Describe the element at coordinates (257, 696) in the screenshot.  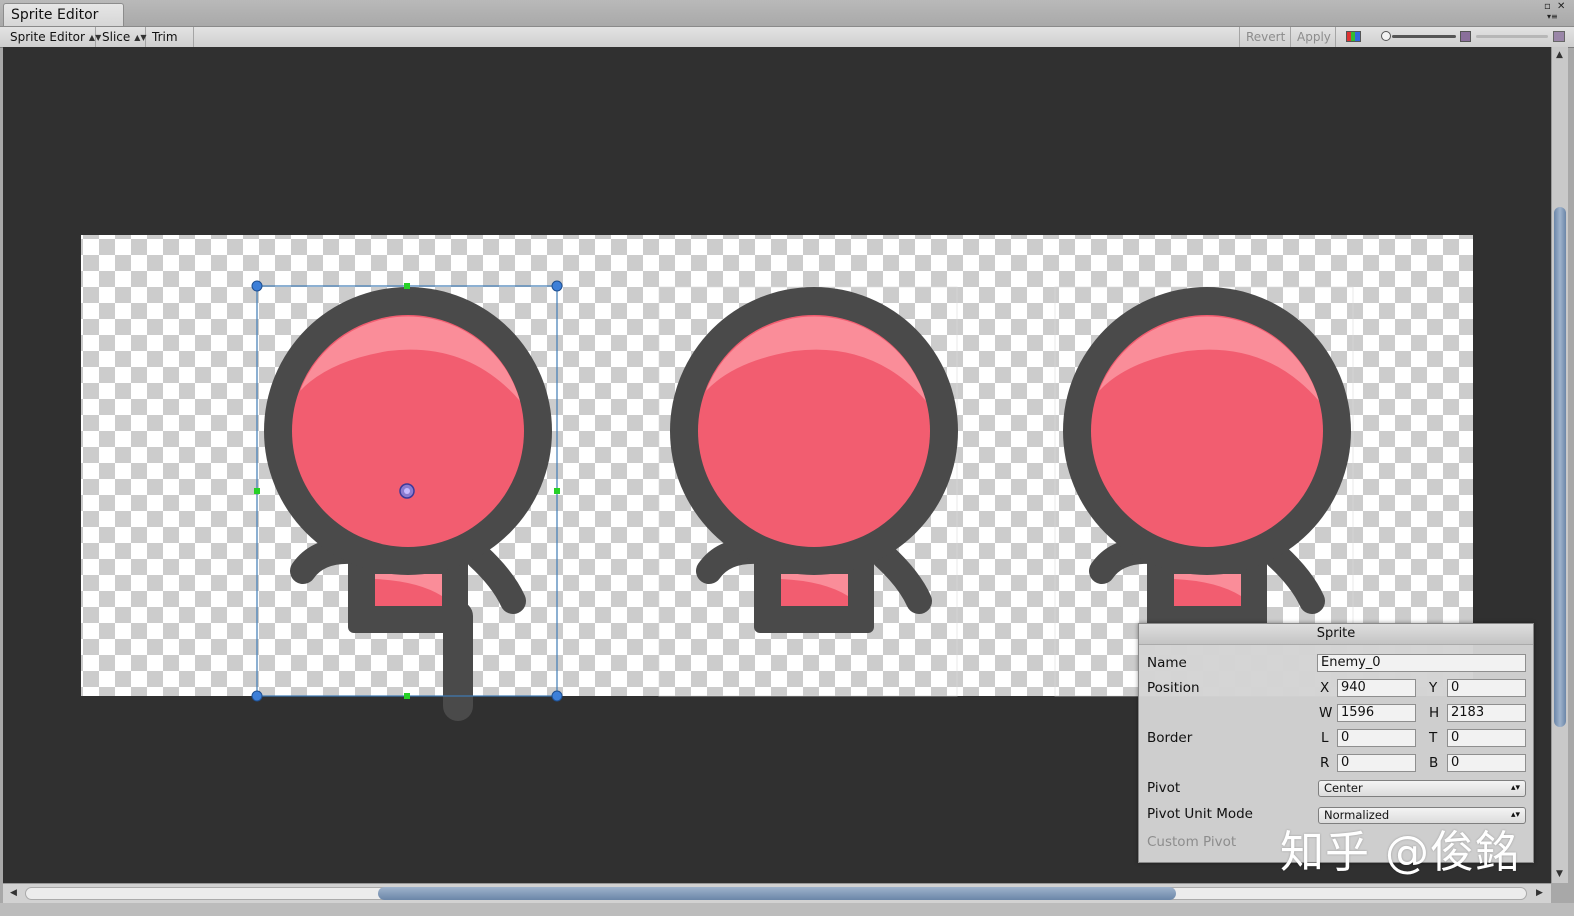
I see `corner-handle-bottom-left` at that location.